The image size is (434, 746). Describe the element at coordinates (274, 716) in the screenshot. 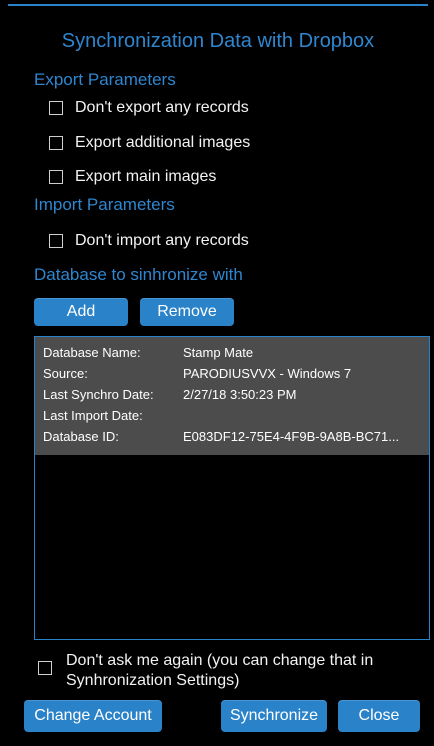

I see `synchronize-button: Synchronize` at that location.